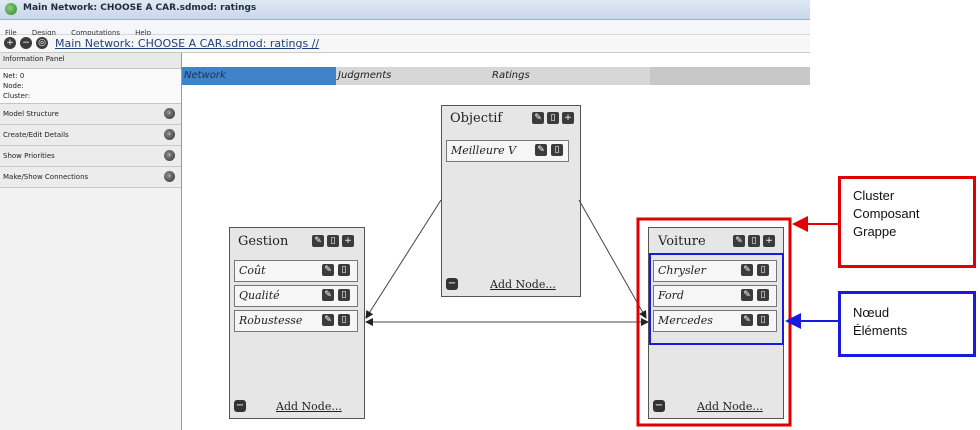  What do you see at coordinates (511, 118) in the screenshot?
I see `cluster-header: Objectif ✎ ▯ +` at bounding box center [511, 118].